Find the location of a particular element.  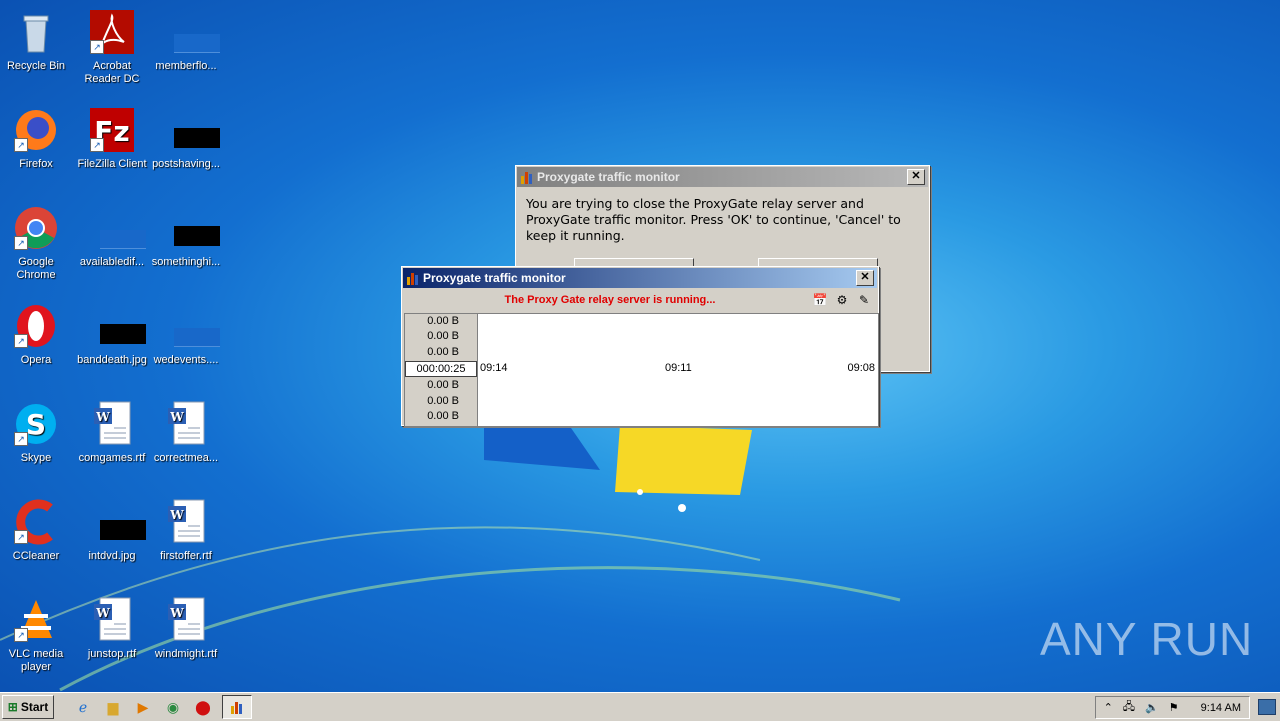

acrobat-icon: ↗ is located at coordinates (112, 32).